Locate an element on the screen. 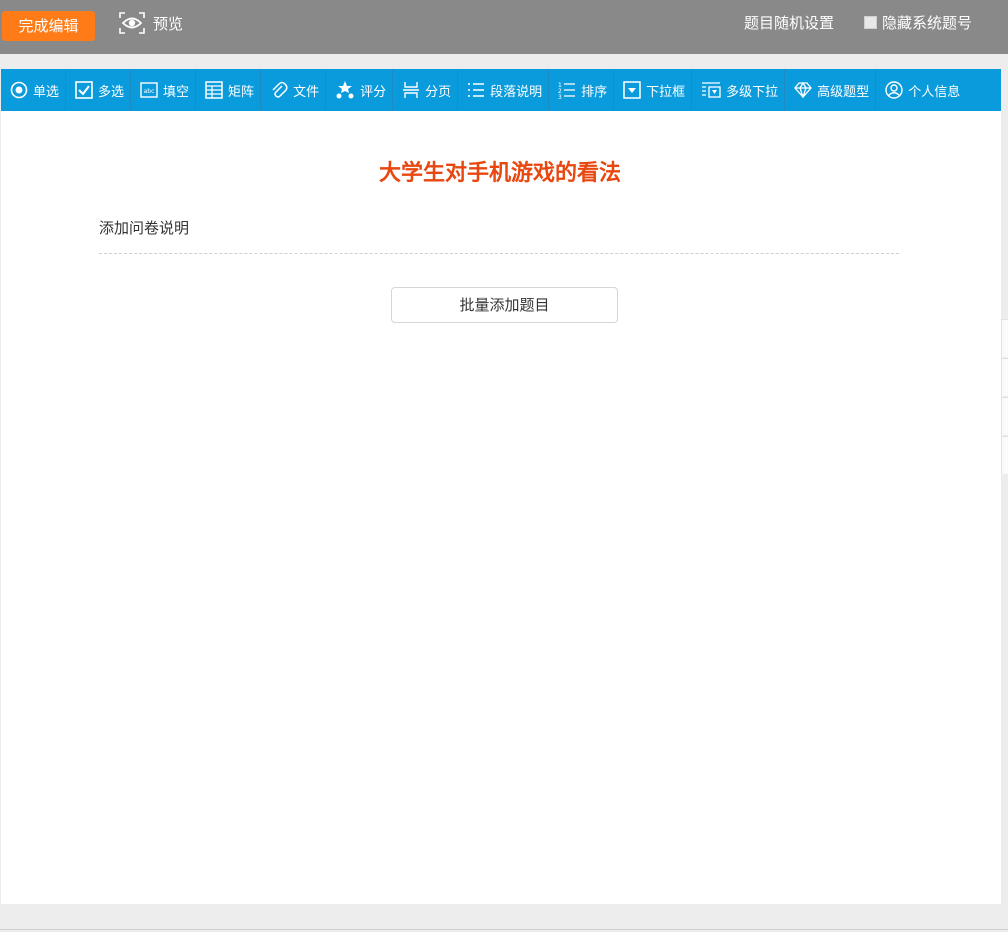 The image size is (1008, 932). svg-text: abc is located at coordinates (149, 91).